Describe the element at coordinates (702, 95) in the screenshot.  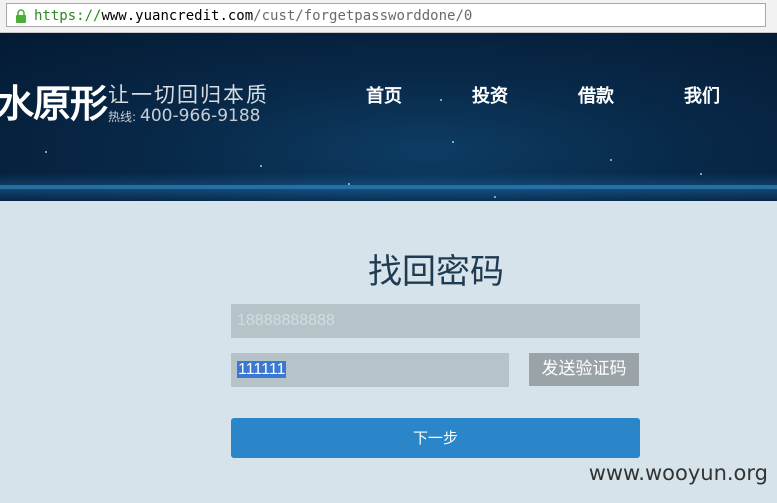
I see `nav-about: 我们` at that location.